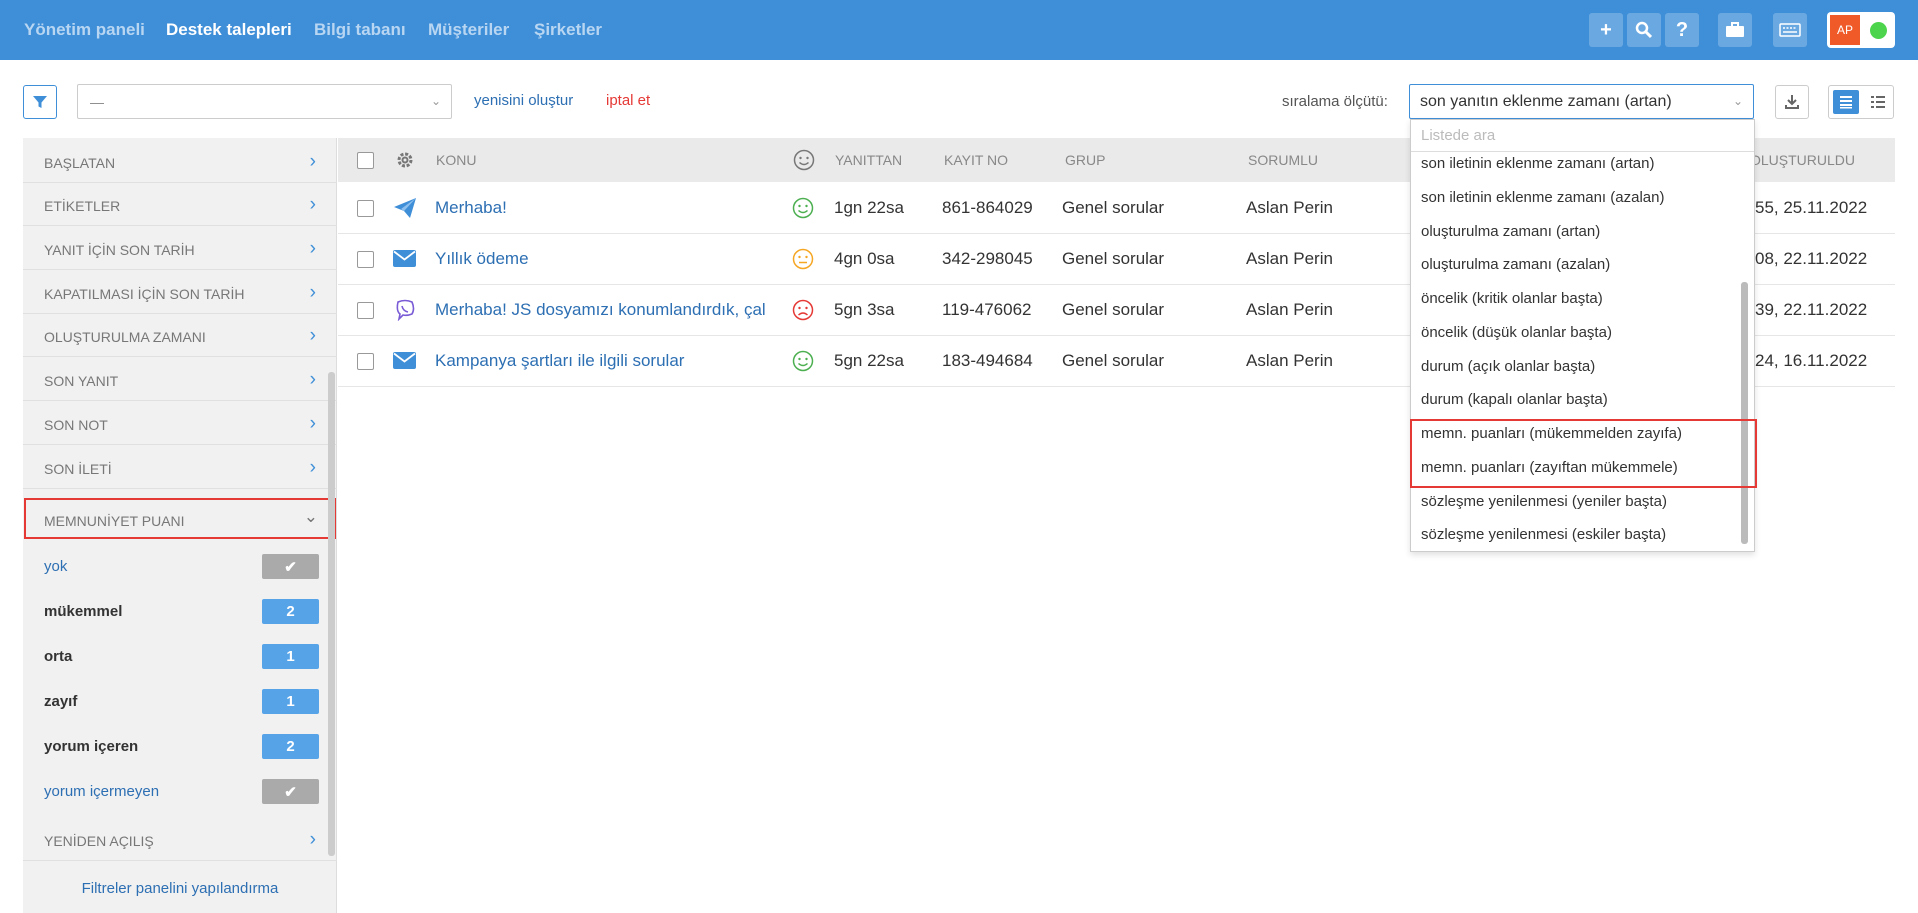  What do you see at coordinates (1811, 309) in the screenshot?
I see `created-at: 39, 22.11.2022` at bounding box center [1811, 309].